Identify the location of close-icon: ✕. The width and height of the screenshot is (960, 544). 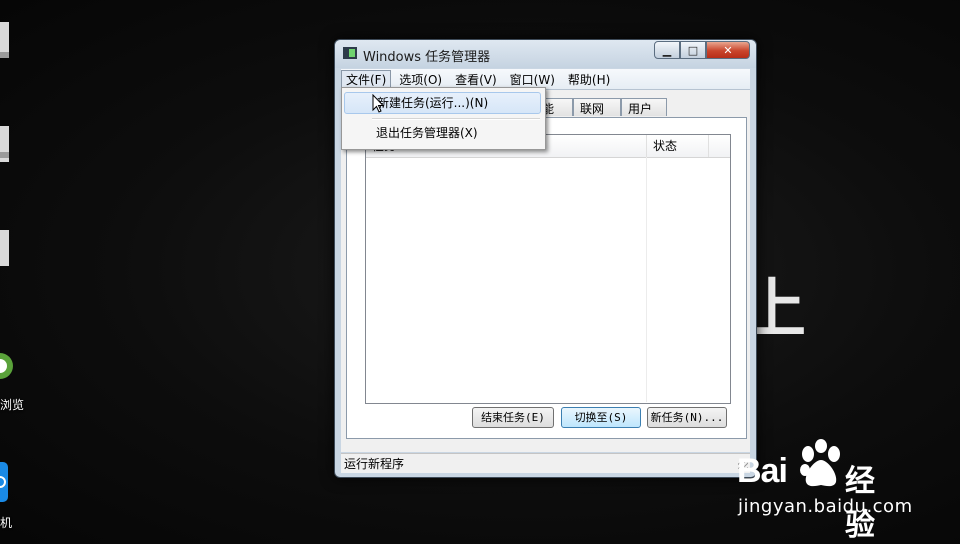
(728, 50).